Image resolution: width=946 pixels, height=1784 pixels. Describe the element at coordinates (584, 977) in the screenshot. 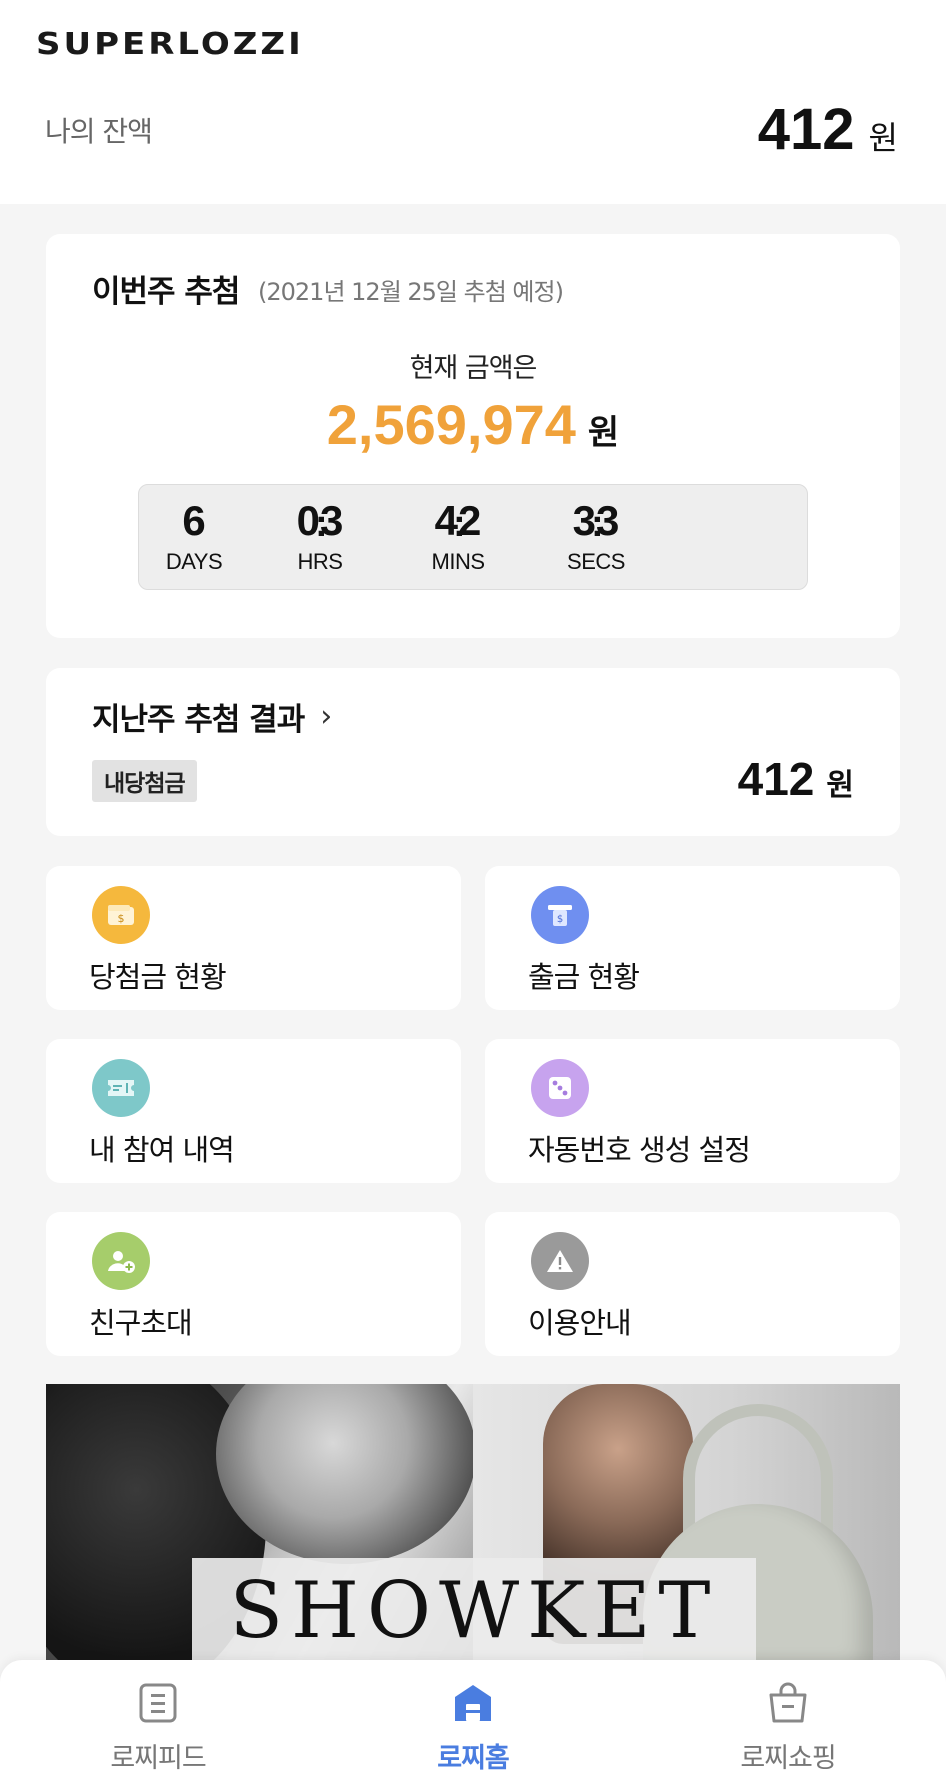

I see `menu-withdrawal-status-label: 출금 현황` at that location.